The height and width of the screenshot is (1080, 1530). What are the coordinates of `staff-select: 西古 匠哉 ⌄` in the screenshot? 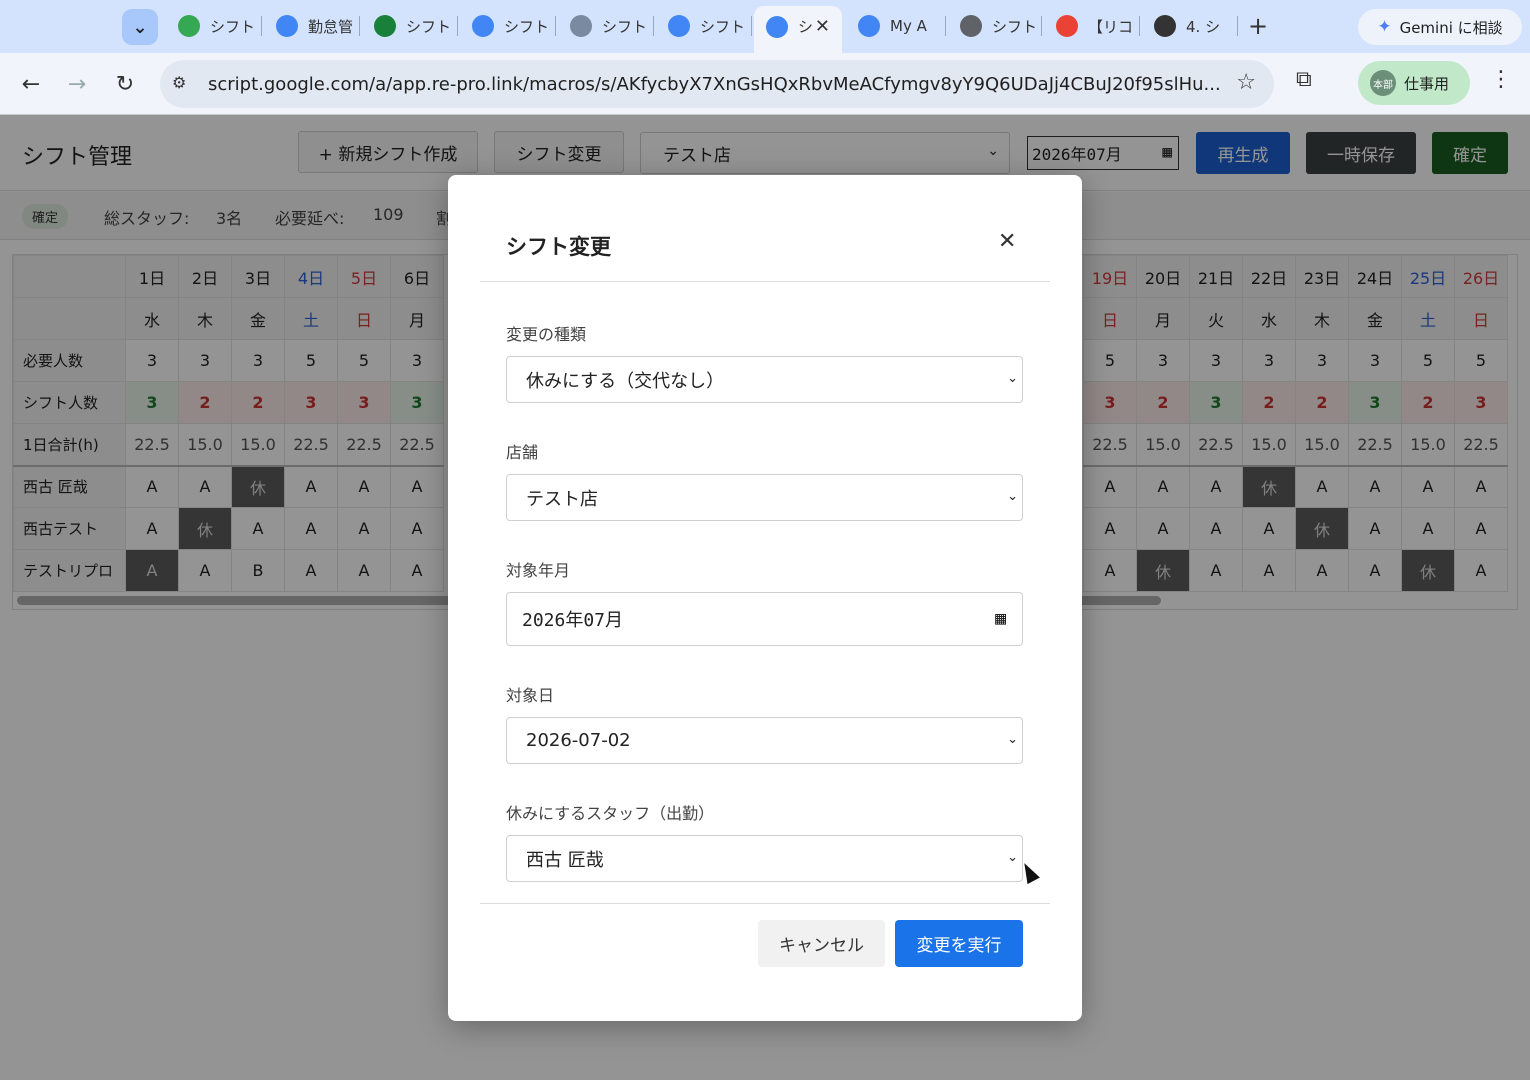 It's located at (764, 858).